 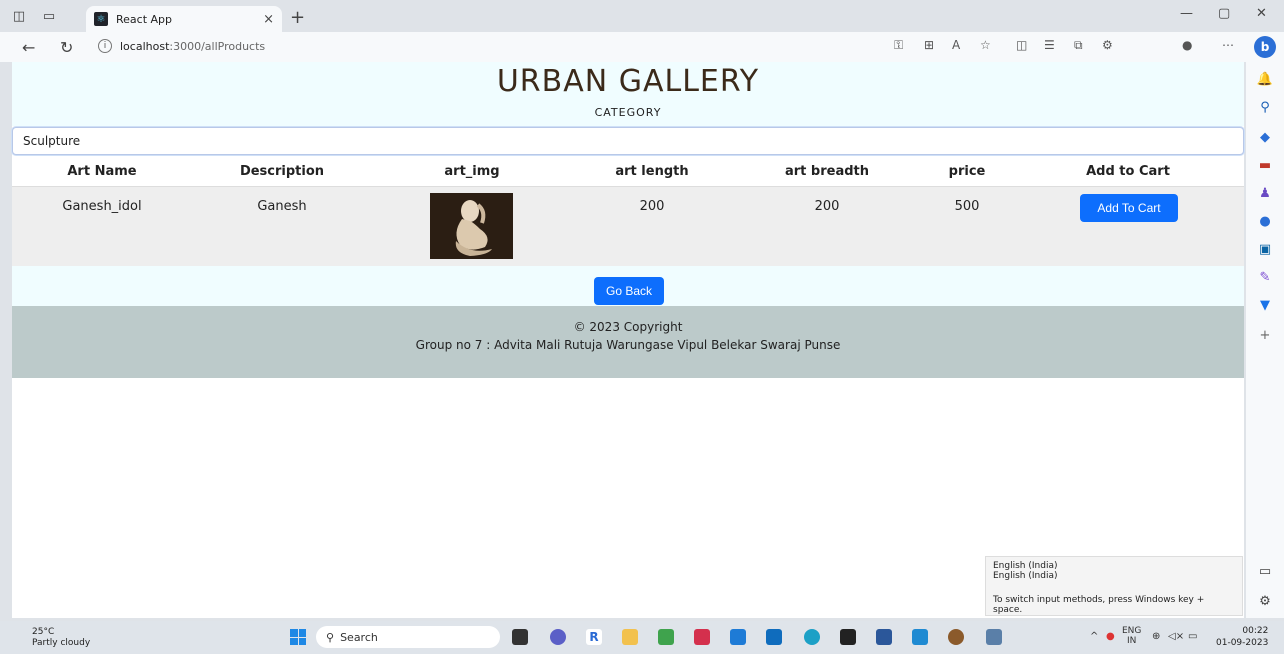 What do you see at coordinates (298, 637) in the screenshot?
I see `windows-start-icon` at bounding box center [298, 637].